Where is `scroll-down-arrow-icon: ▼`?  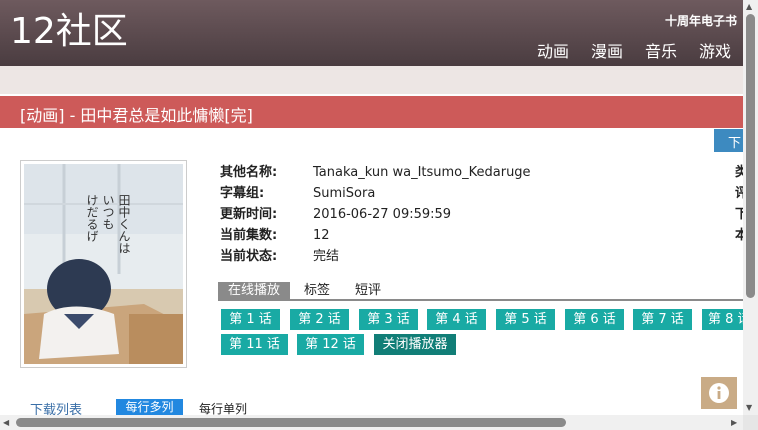
scroll-down-arrow-icon: ▼ is located at coordinates (749, 408).